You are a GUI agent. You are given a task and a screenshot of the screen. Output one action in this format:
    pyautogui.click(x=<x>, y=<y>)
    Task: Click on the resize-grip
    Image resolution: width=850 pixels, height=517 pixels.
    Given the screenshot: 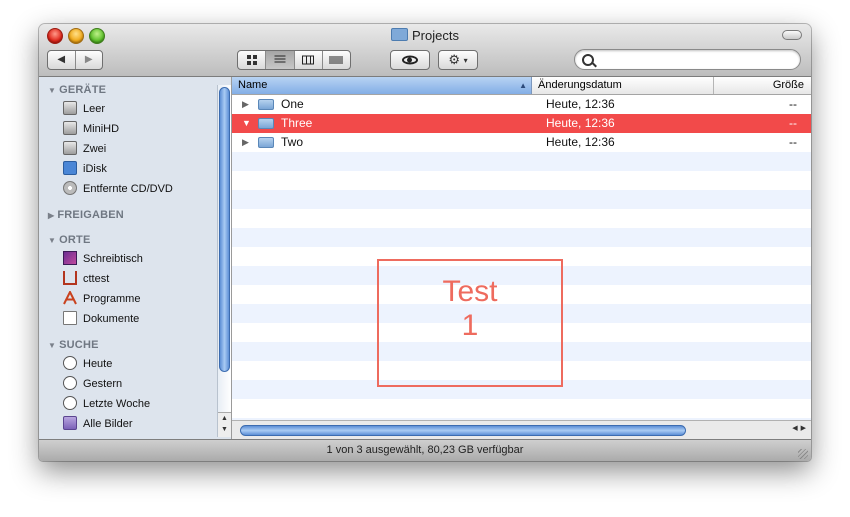 What is the action you would take?
    pyautogui.click(x=803, y=454)
    